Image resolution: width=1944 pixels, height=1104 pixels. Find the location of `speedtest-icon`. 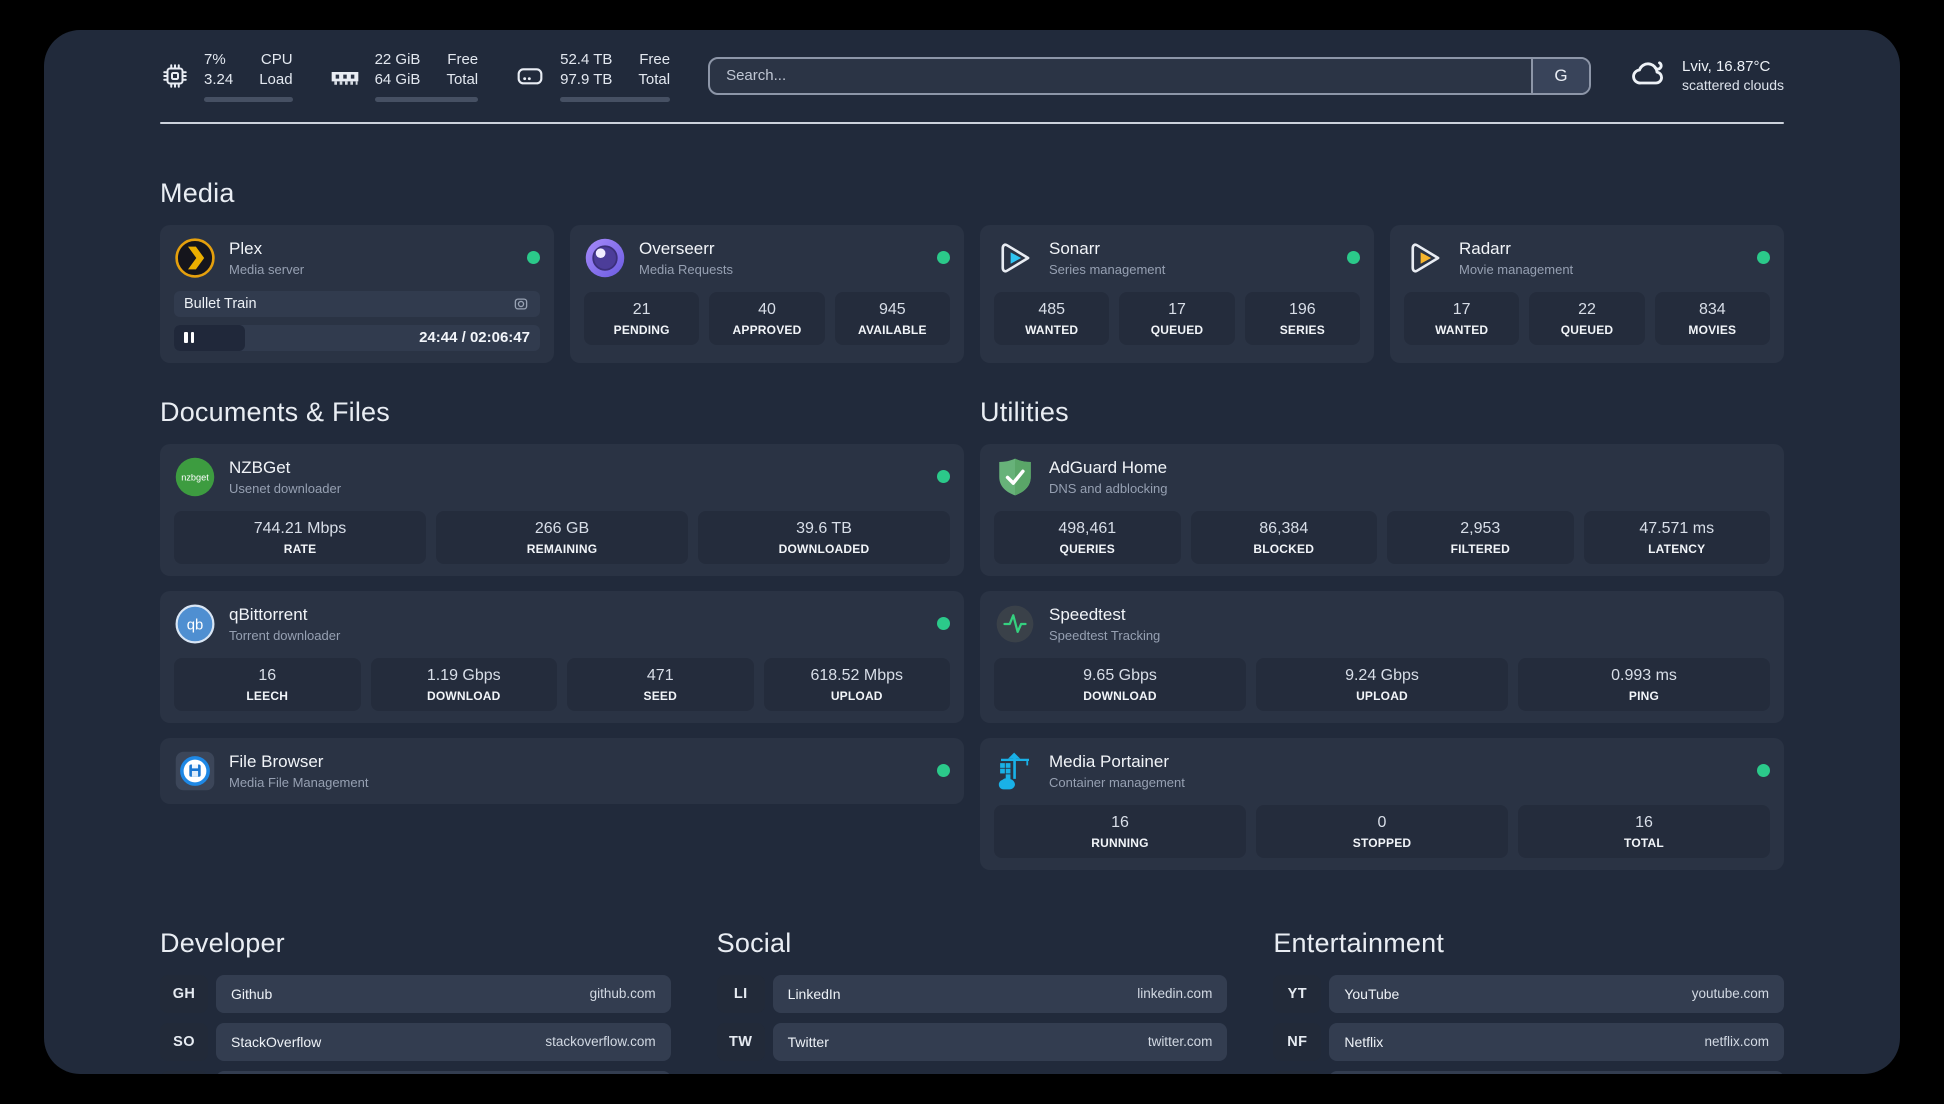

speedtest-icon is located at coordinates (1015, 624).